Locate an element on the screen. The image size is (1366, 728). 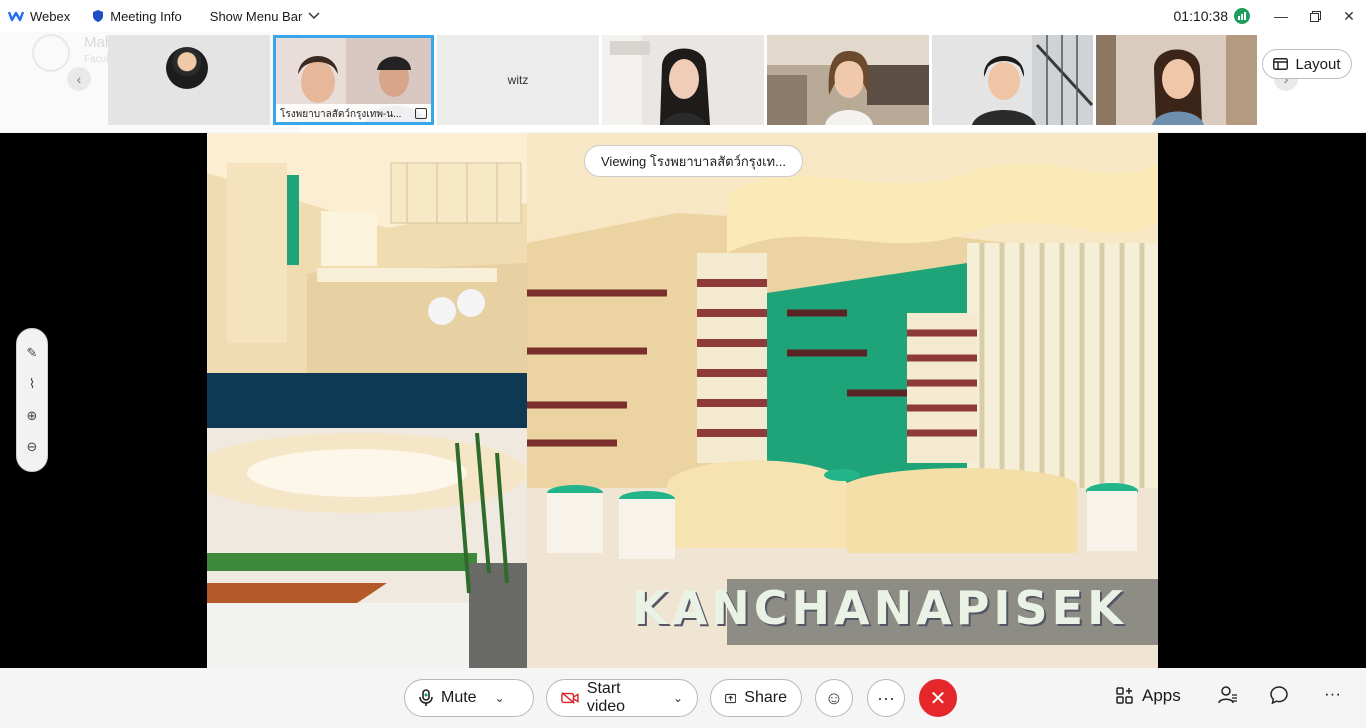
participant-name: witz is located at coordinates (518, 80).